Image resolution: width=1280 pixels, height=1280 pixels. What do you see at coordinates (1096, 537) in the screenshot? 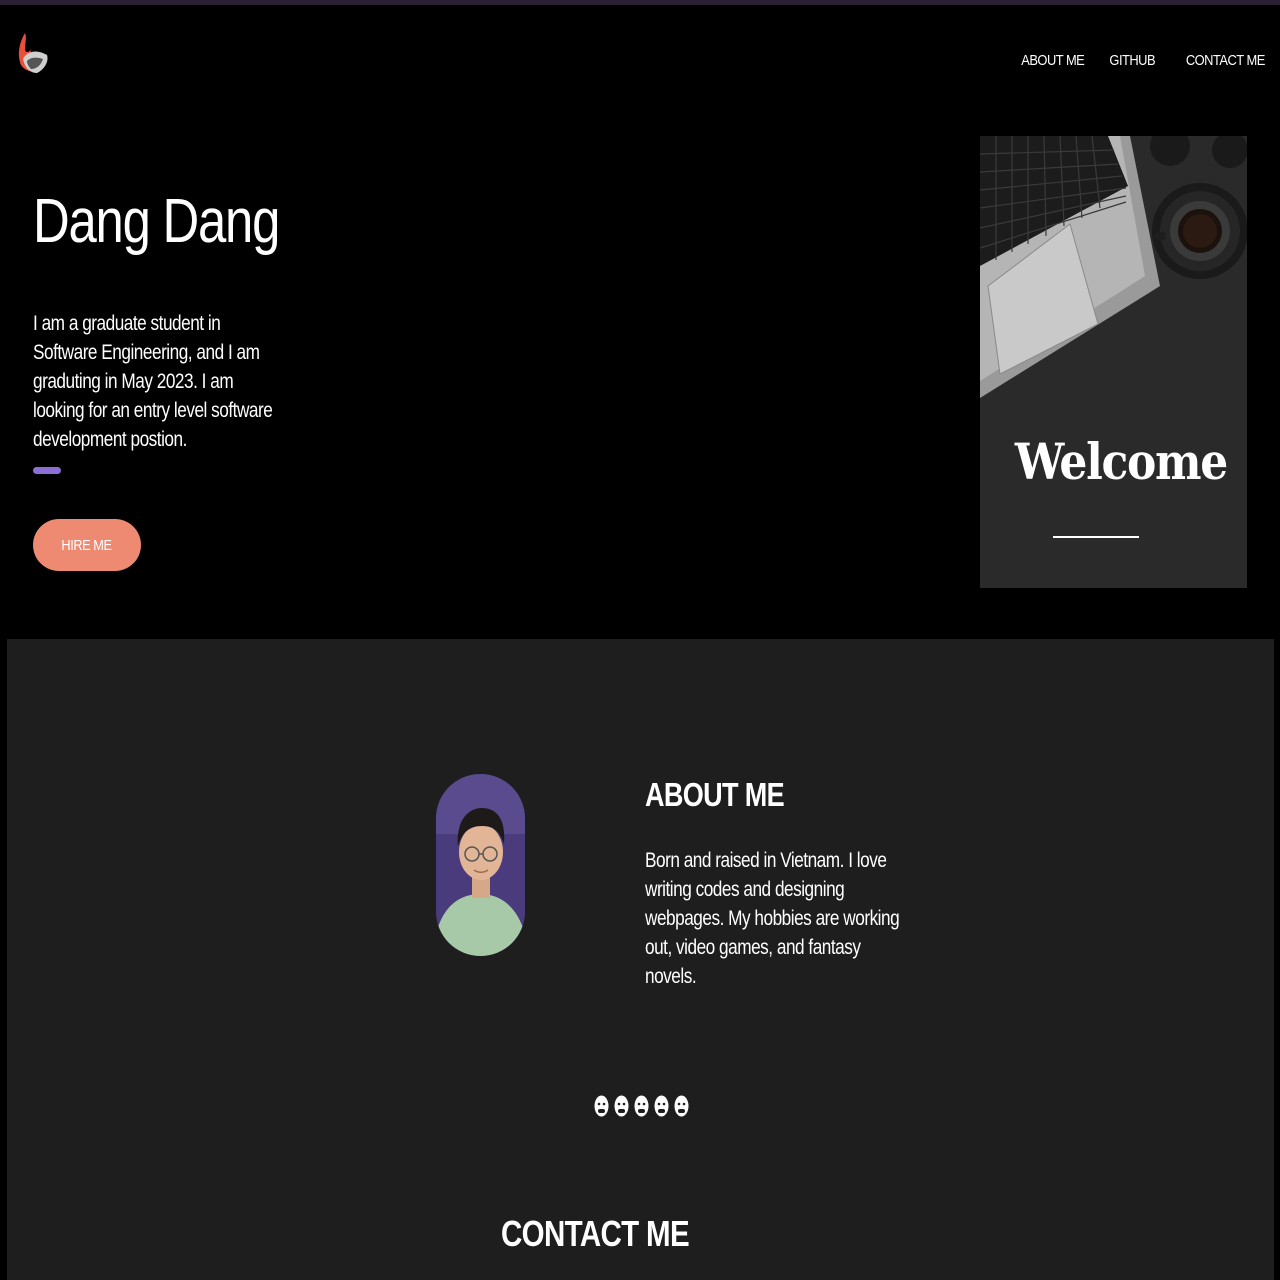
I see `welcome-underline` at bounding box center [1096, 537].